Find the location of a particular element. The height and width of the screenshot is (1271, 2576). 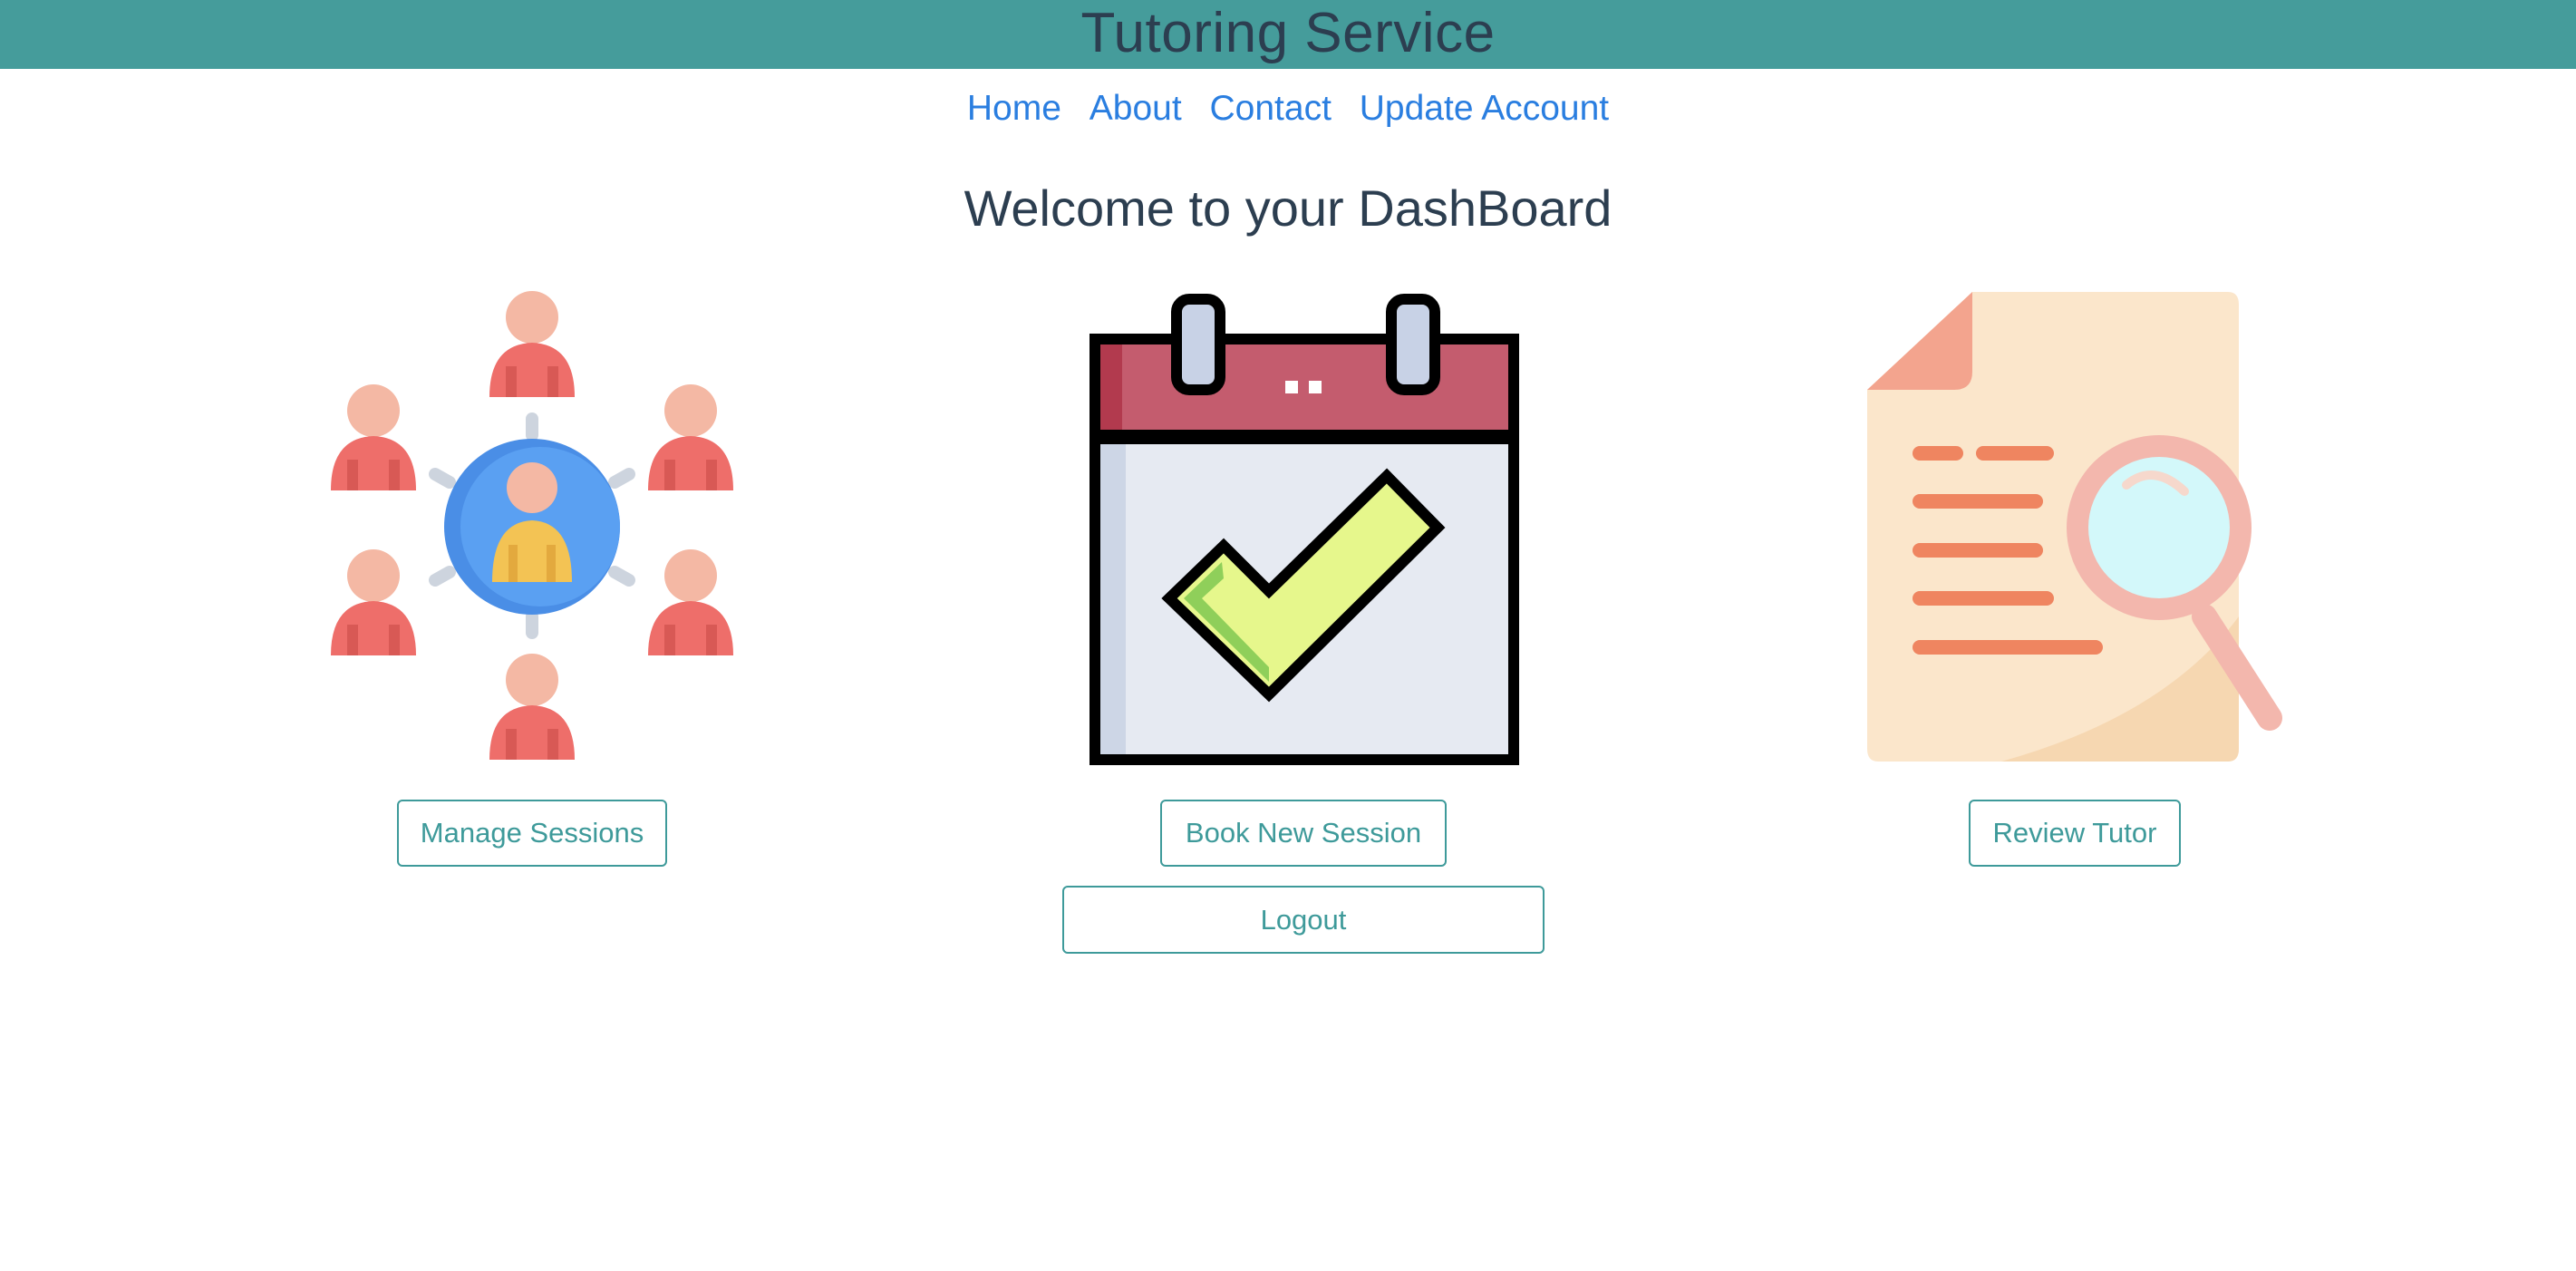

review-tutor-button: Review Tutor is located at coordinates (2075, 833).